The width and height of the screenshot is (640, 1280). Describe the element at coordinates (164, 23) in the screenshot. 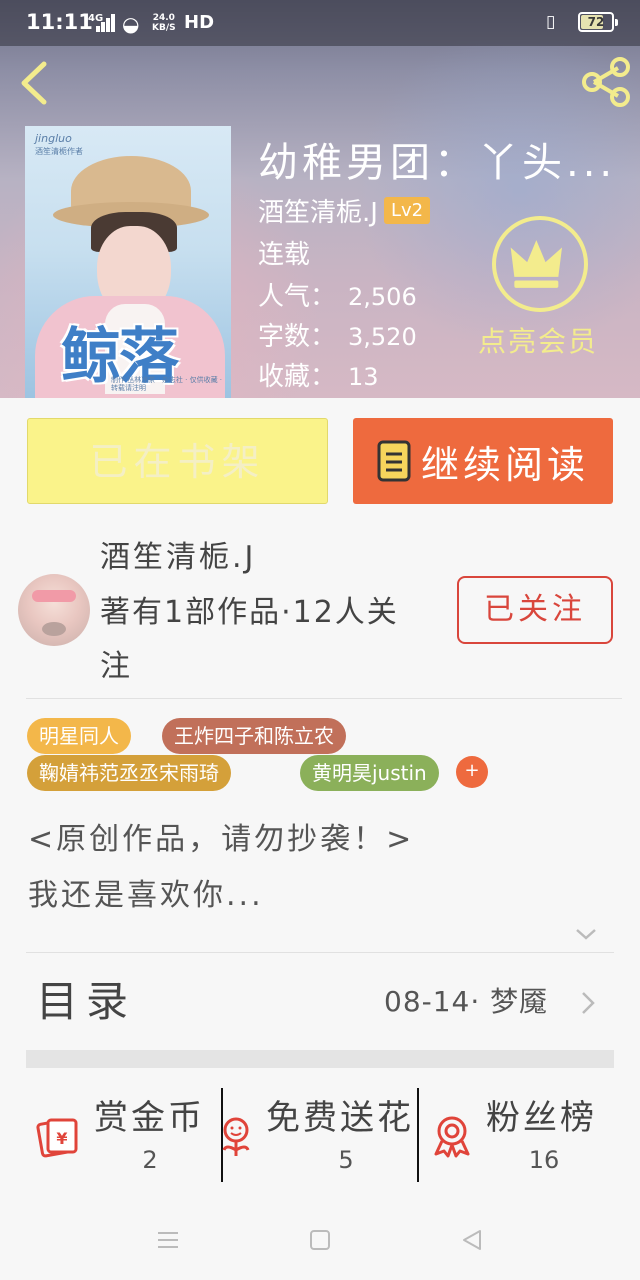

I see `network-speed: 24.0 KB/S` at that location.